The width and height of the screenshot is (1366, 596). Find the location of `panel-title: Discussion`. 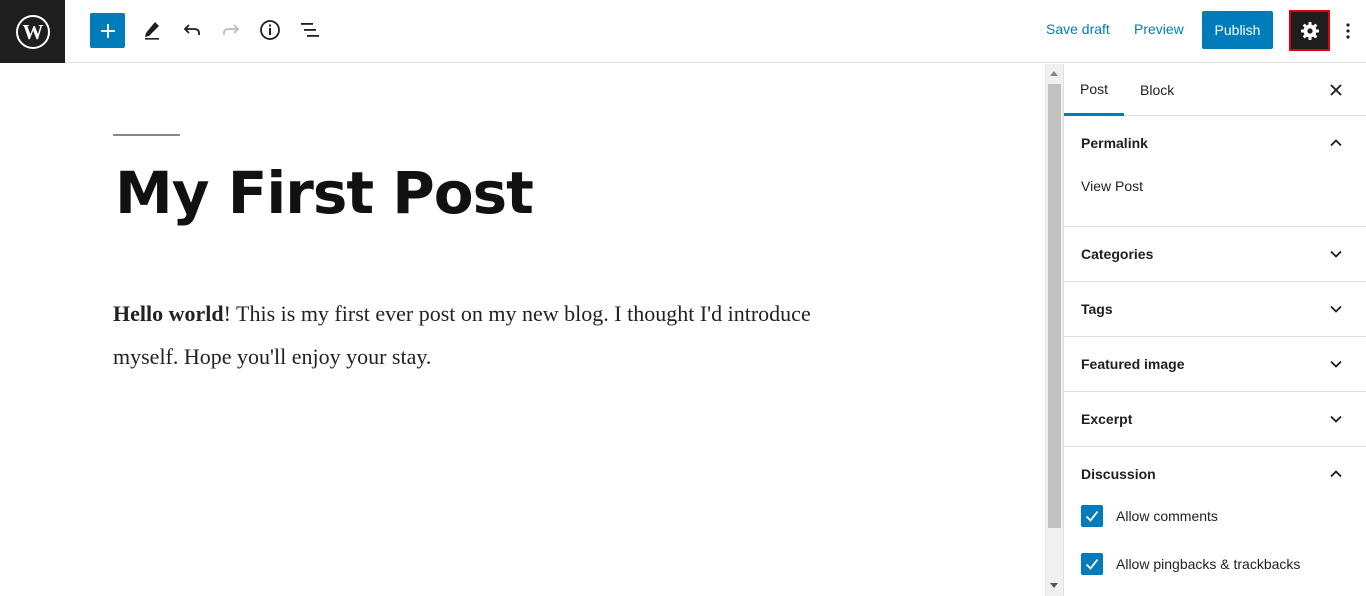

panel-title: Discussion is located at coordinates (1118, 474).